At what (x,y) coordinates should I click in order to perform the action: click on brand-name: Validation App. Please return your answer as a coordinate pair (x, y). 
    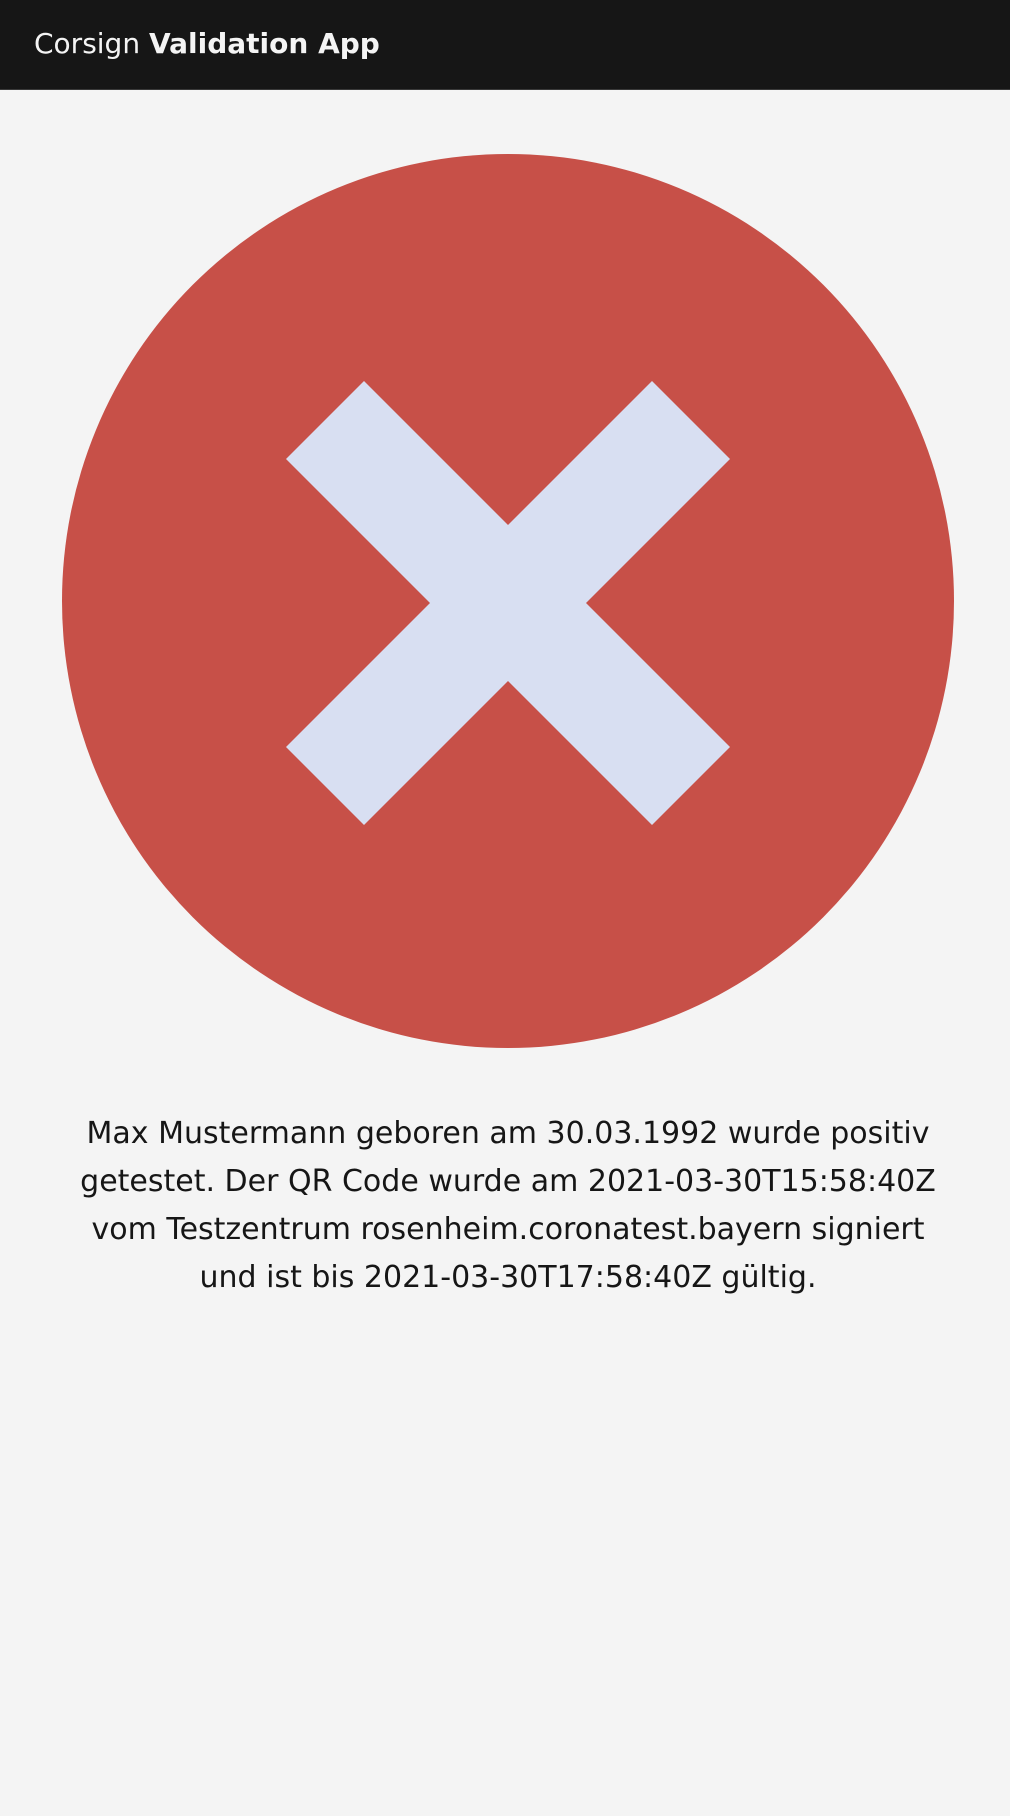
    Looking at the image, I should click on (264, 43).